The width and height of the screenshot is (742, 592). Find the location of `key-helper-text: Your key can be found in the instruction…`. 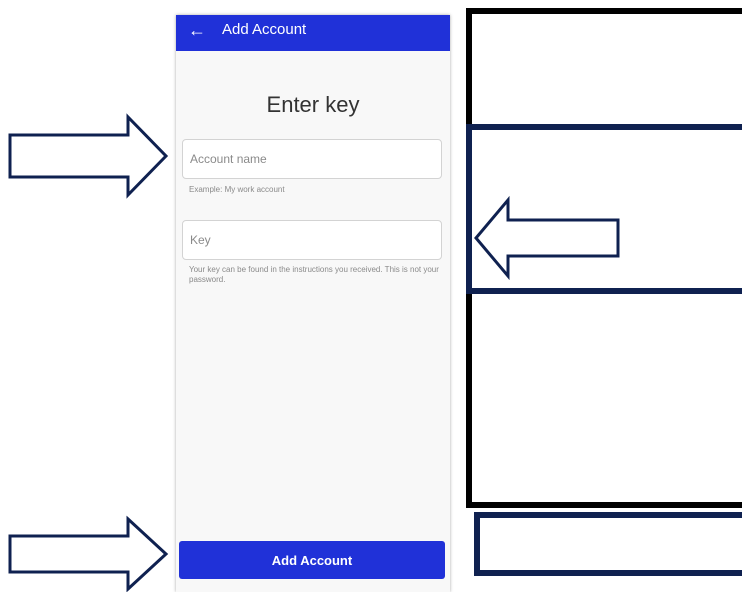

key-helper-text: Your key can be found in the instruction… is located at coordinates (314, 274).